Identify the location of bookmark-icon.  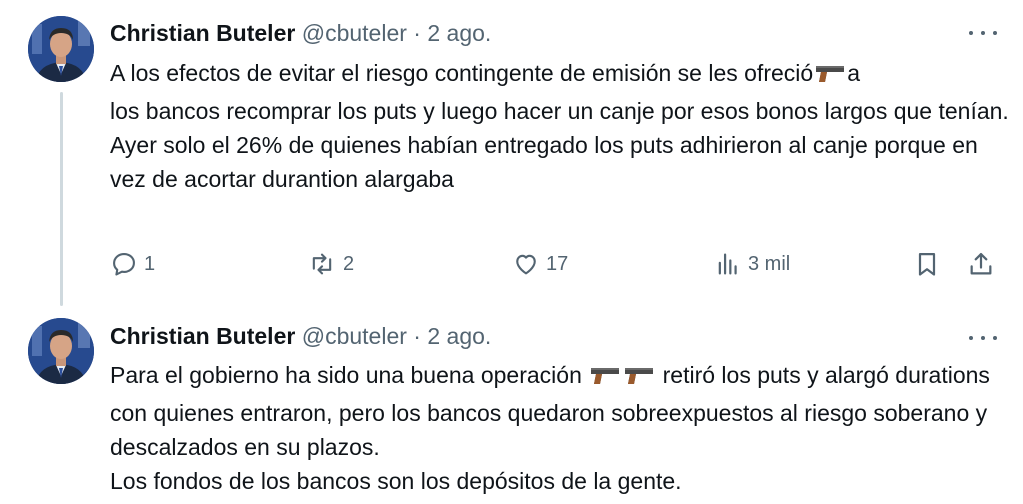
(927, 264).